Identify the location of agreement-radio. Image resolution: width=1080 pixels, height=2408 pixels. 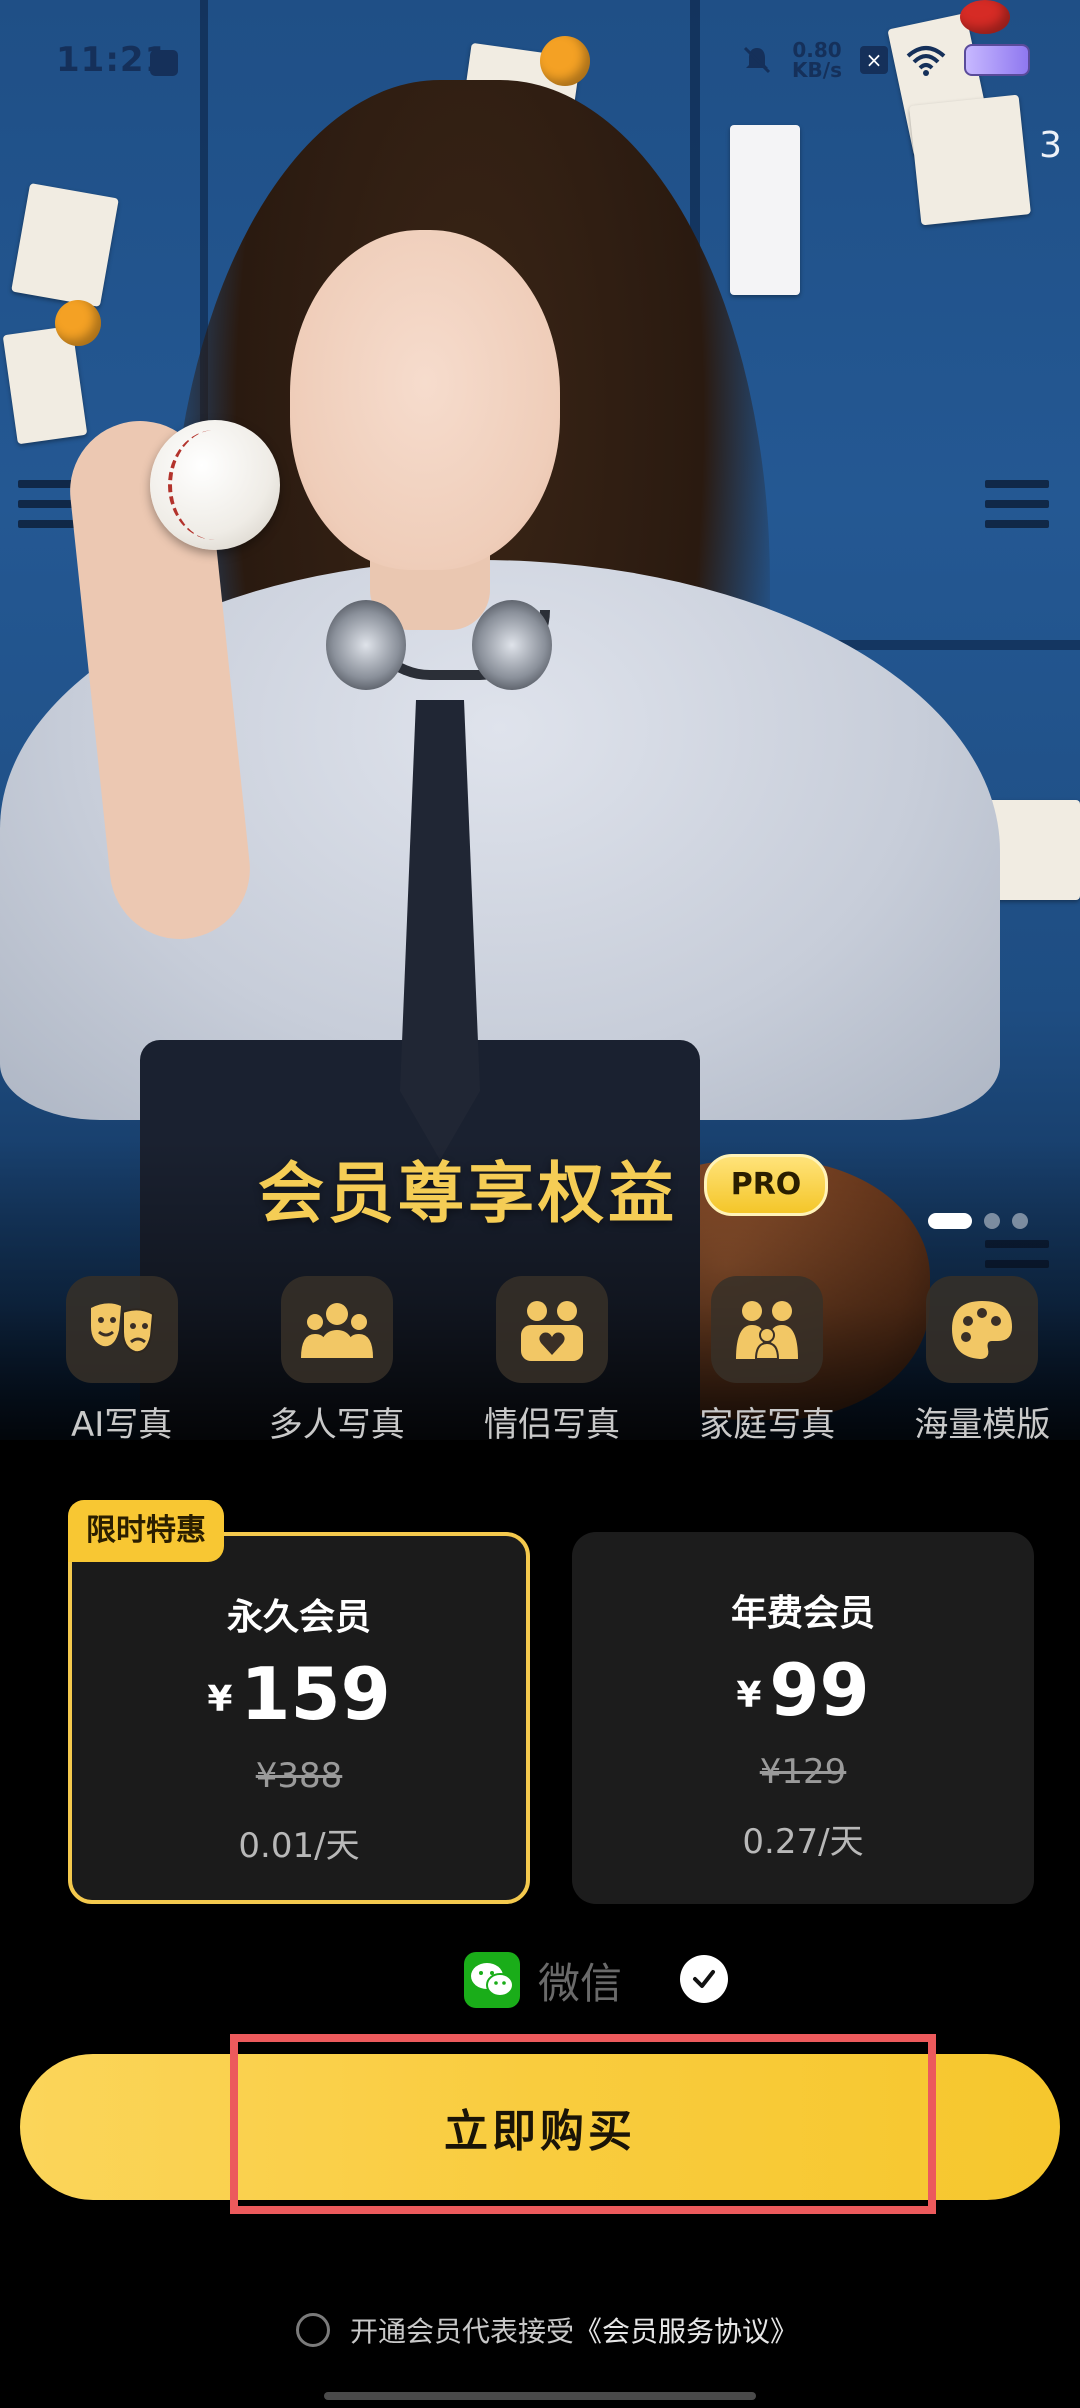
(313, 2330).